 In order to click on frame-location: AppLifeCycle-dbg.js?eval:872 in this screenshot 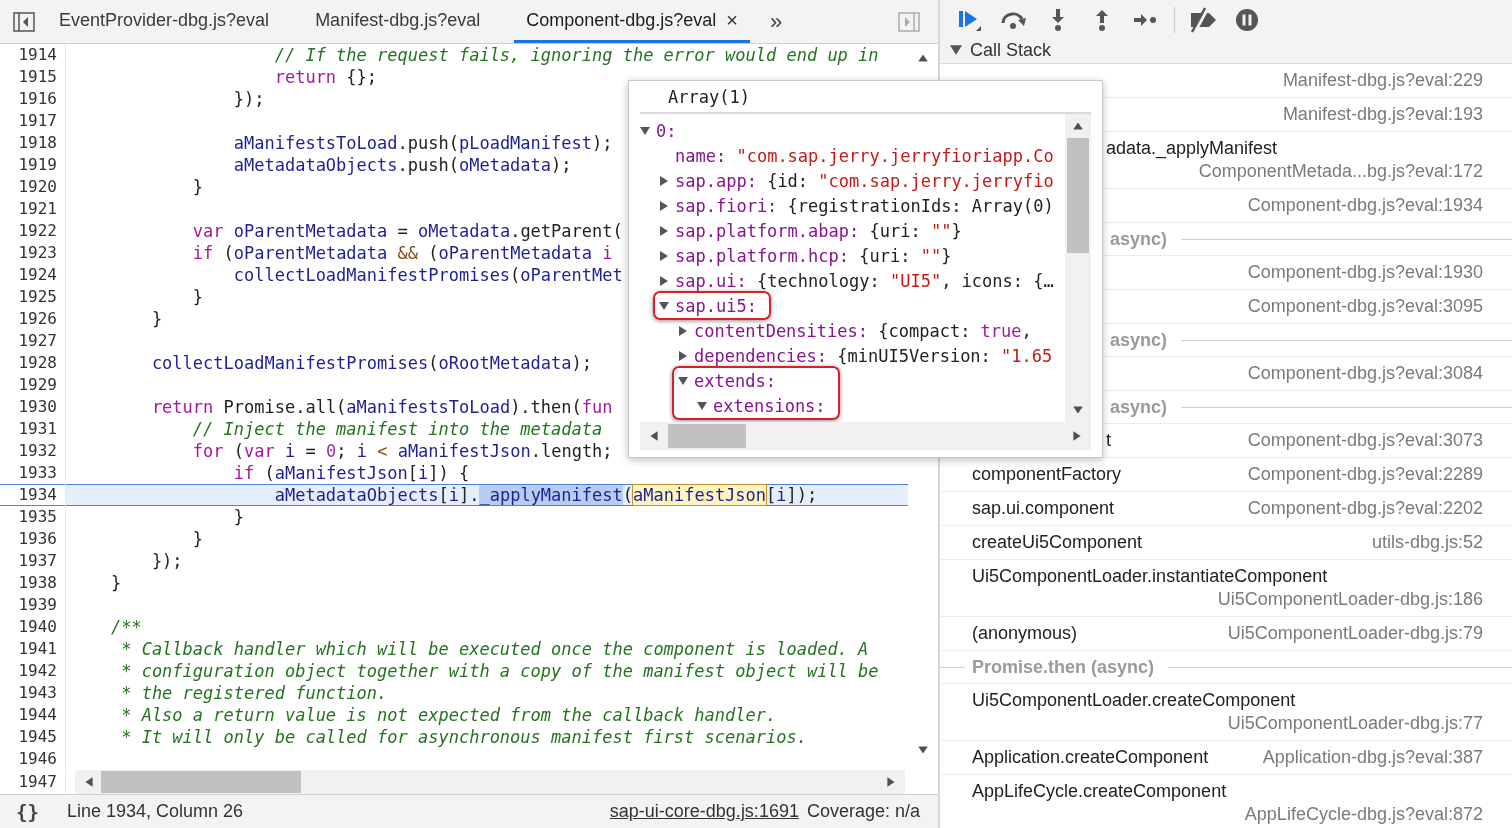, I will do `click(1363, 814)`.